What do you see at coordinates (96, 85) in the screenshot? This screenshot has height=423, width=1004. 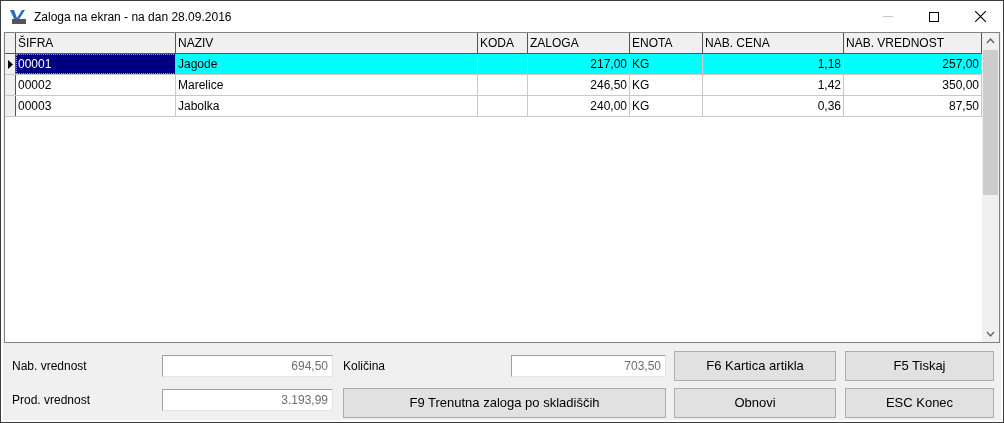 I see `table-cell: 00002` at bounding box center [96, 85].